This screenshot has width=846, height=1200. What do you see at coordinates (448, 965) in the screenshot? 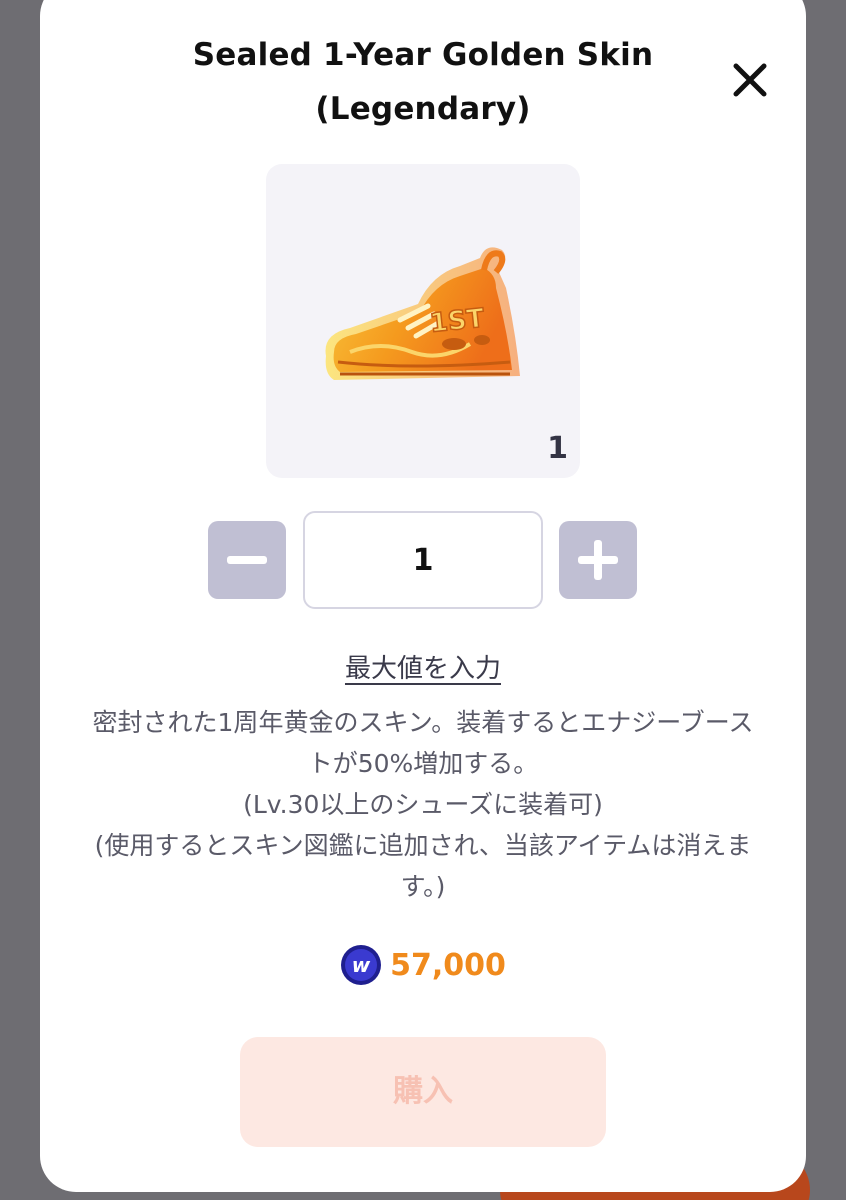
I see `price-value: 57,000` at bounding box center [448, 965].